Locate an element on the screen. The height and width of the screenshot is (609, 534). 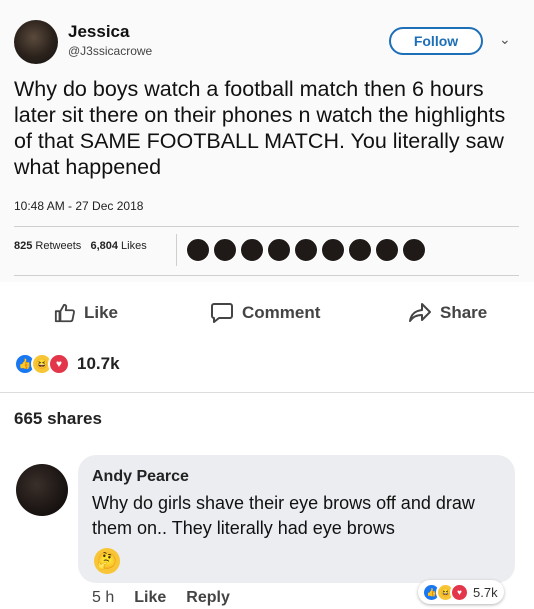
chevron-down-icon: ⌄ is located at coordinates (505, 39).